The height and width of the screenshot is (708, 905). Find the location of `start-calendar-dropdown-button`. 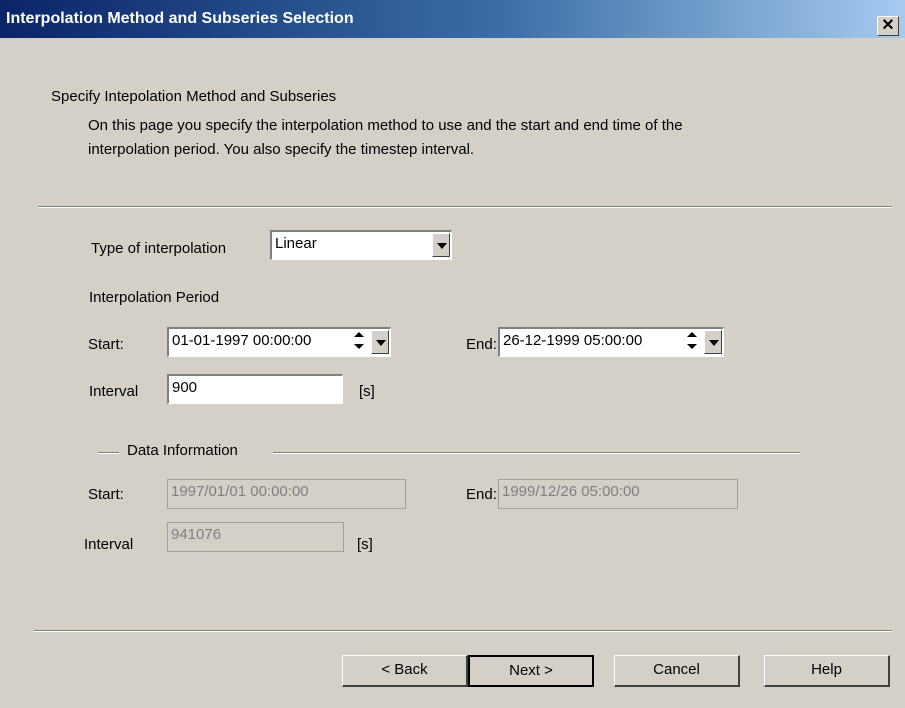

start-calendar-dropdown-button is located at coordinates (380, 342).